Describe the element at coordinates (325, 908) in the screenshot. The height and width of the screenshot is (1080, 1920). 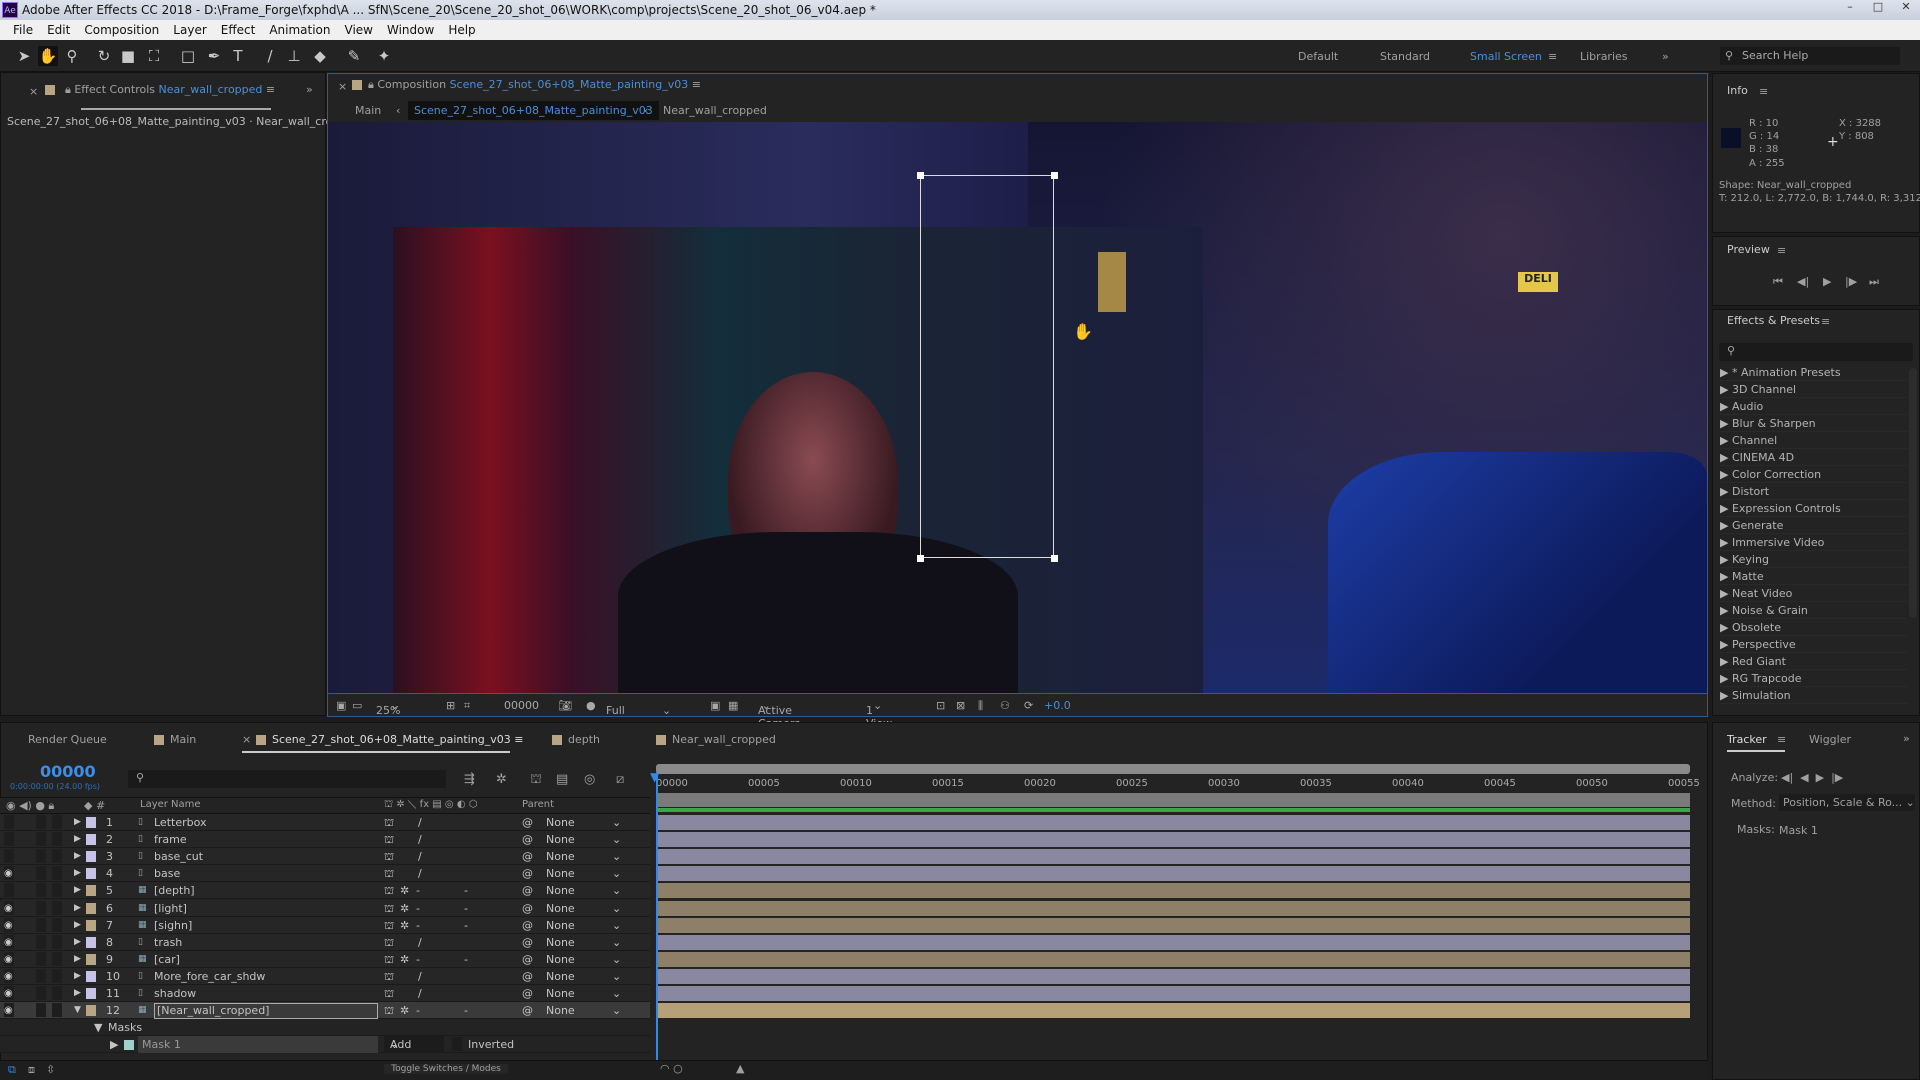
I see `layer-row: ◉ ▶ 6 ▦ [light] ⛫ ✲ - - @ None ⌄` at that location.